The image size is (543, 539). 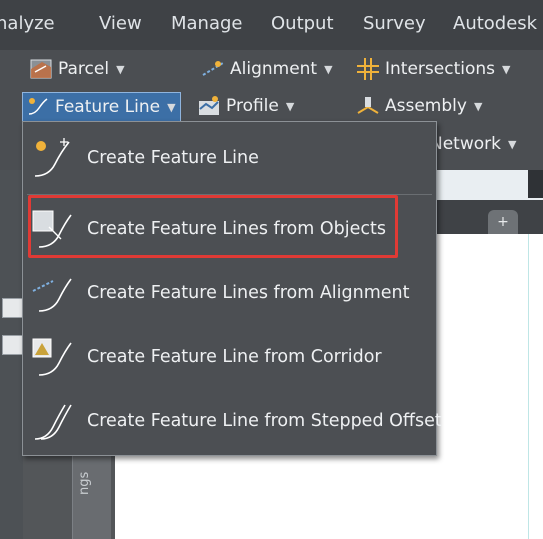 I want to click on highlight-box, so click(x=213, y=226).